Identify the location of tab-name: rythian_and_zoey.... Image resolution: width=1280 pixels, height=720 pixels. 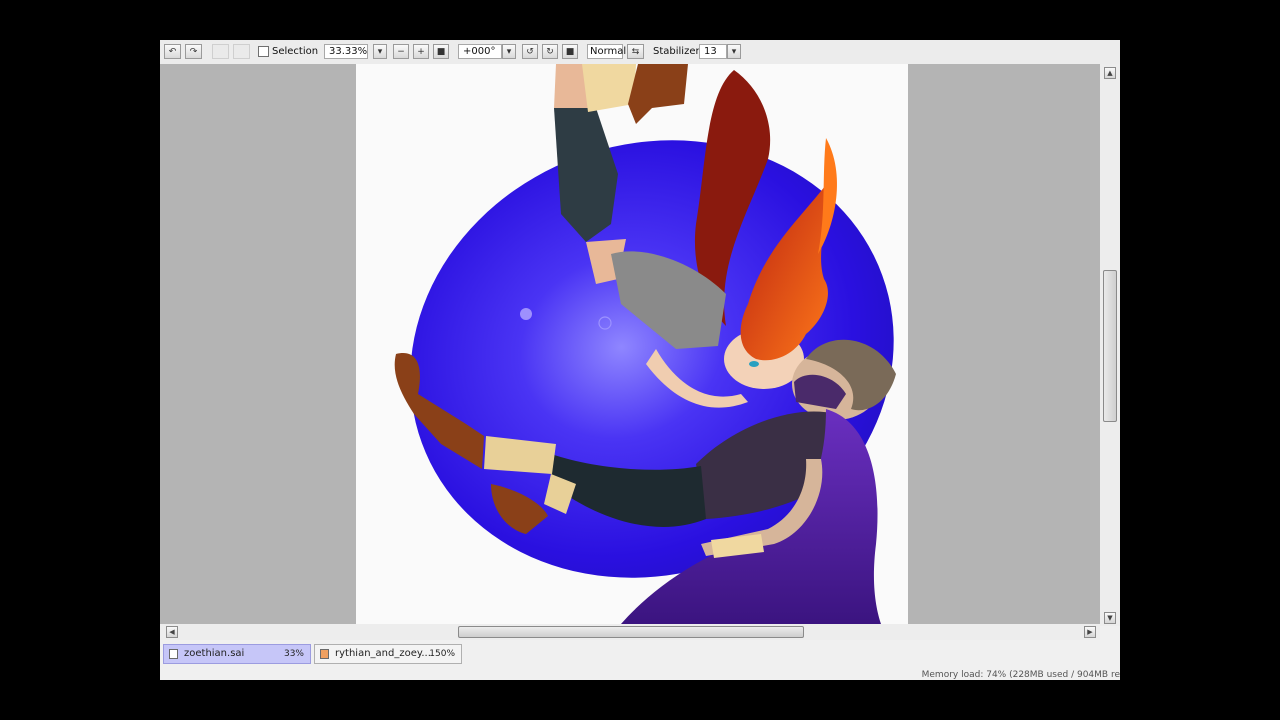
(383, 653).